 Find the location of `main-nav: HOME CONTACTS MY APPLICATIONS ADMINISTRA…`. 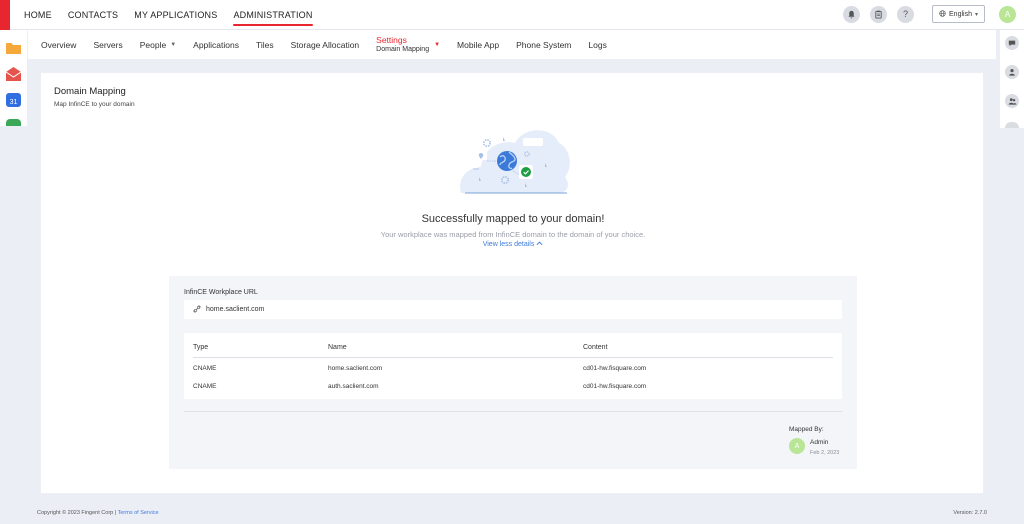

main-nav: HOME CONTACTS MY APPLICATIONS ADMINISTRA… is located at coordinates (168, 15).